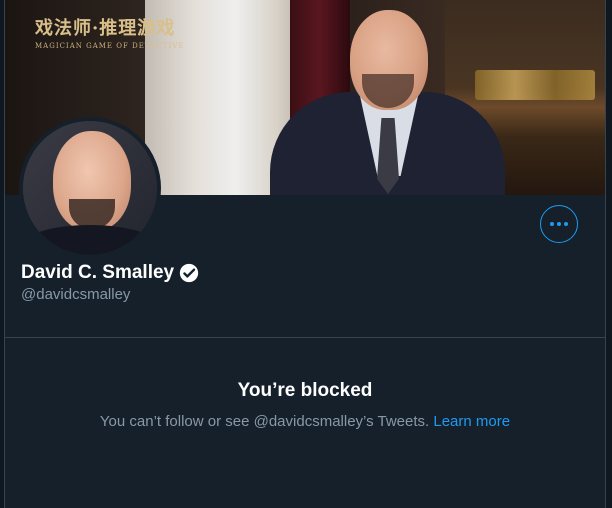 This screenshot has height=508, width=612. Describe the element at coordinates (535, 85) in the screenshot. I see `banner-ornaments` at that location.